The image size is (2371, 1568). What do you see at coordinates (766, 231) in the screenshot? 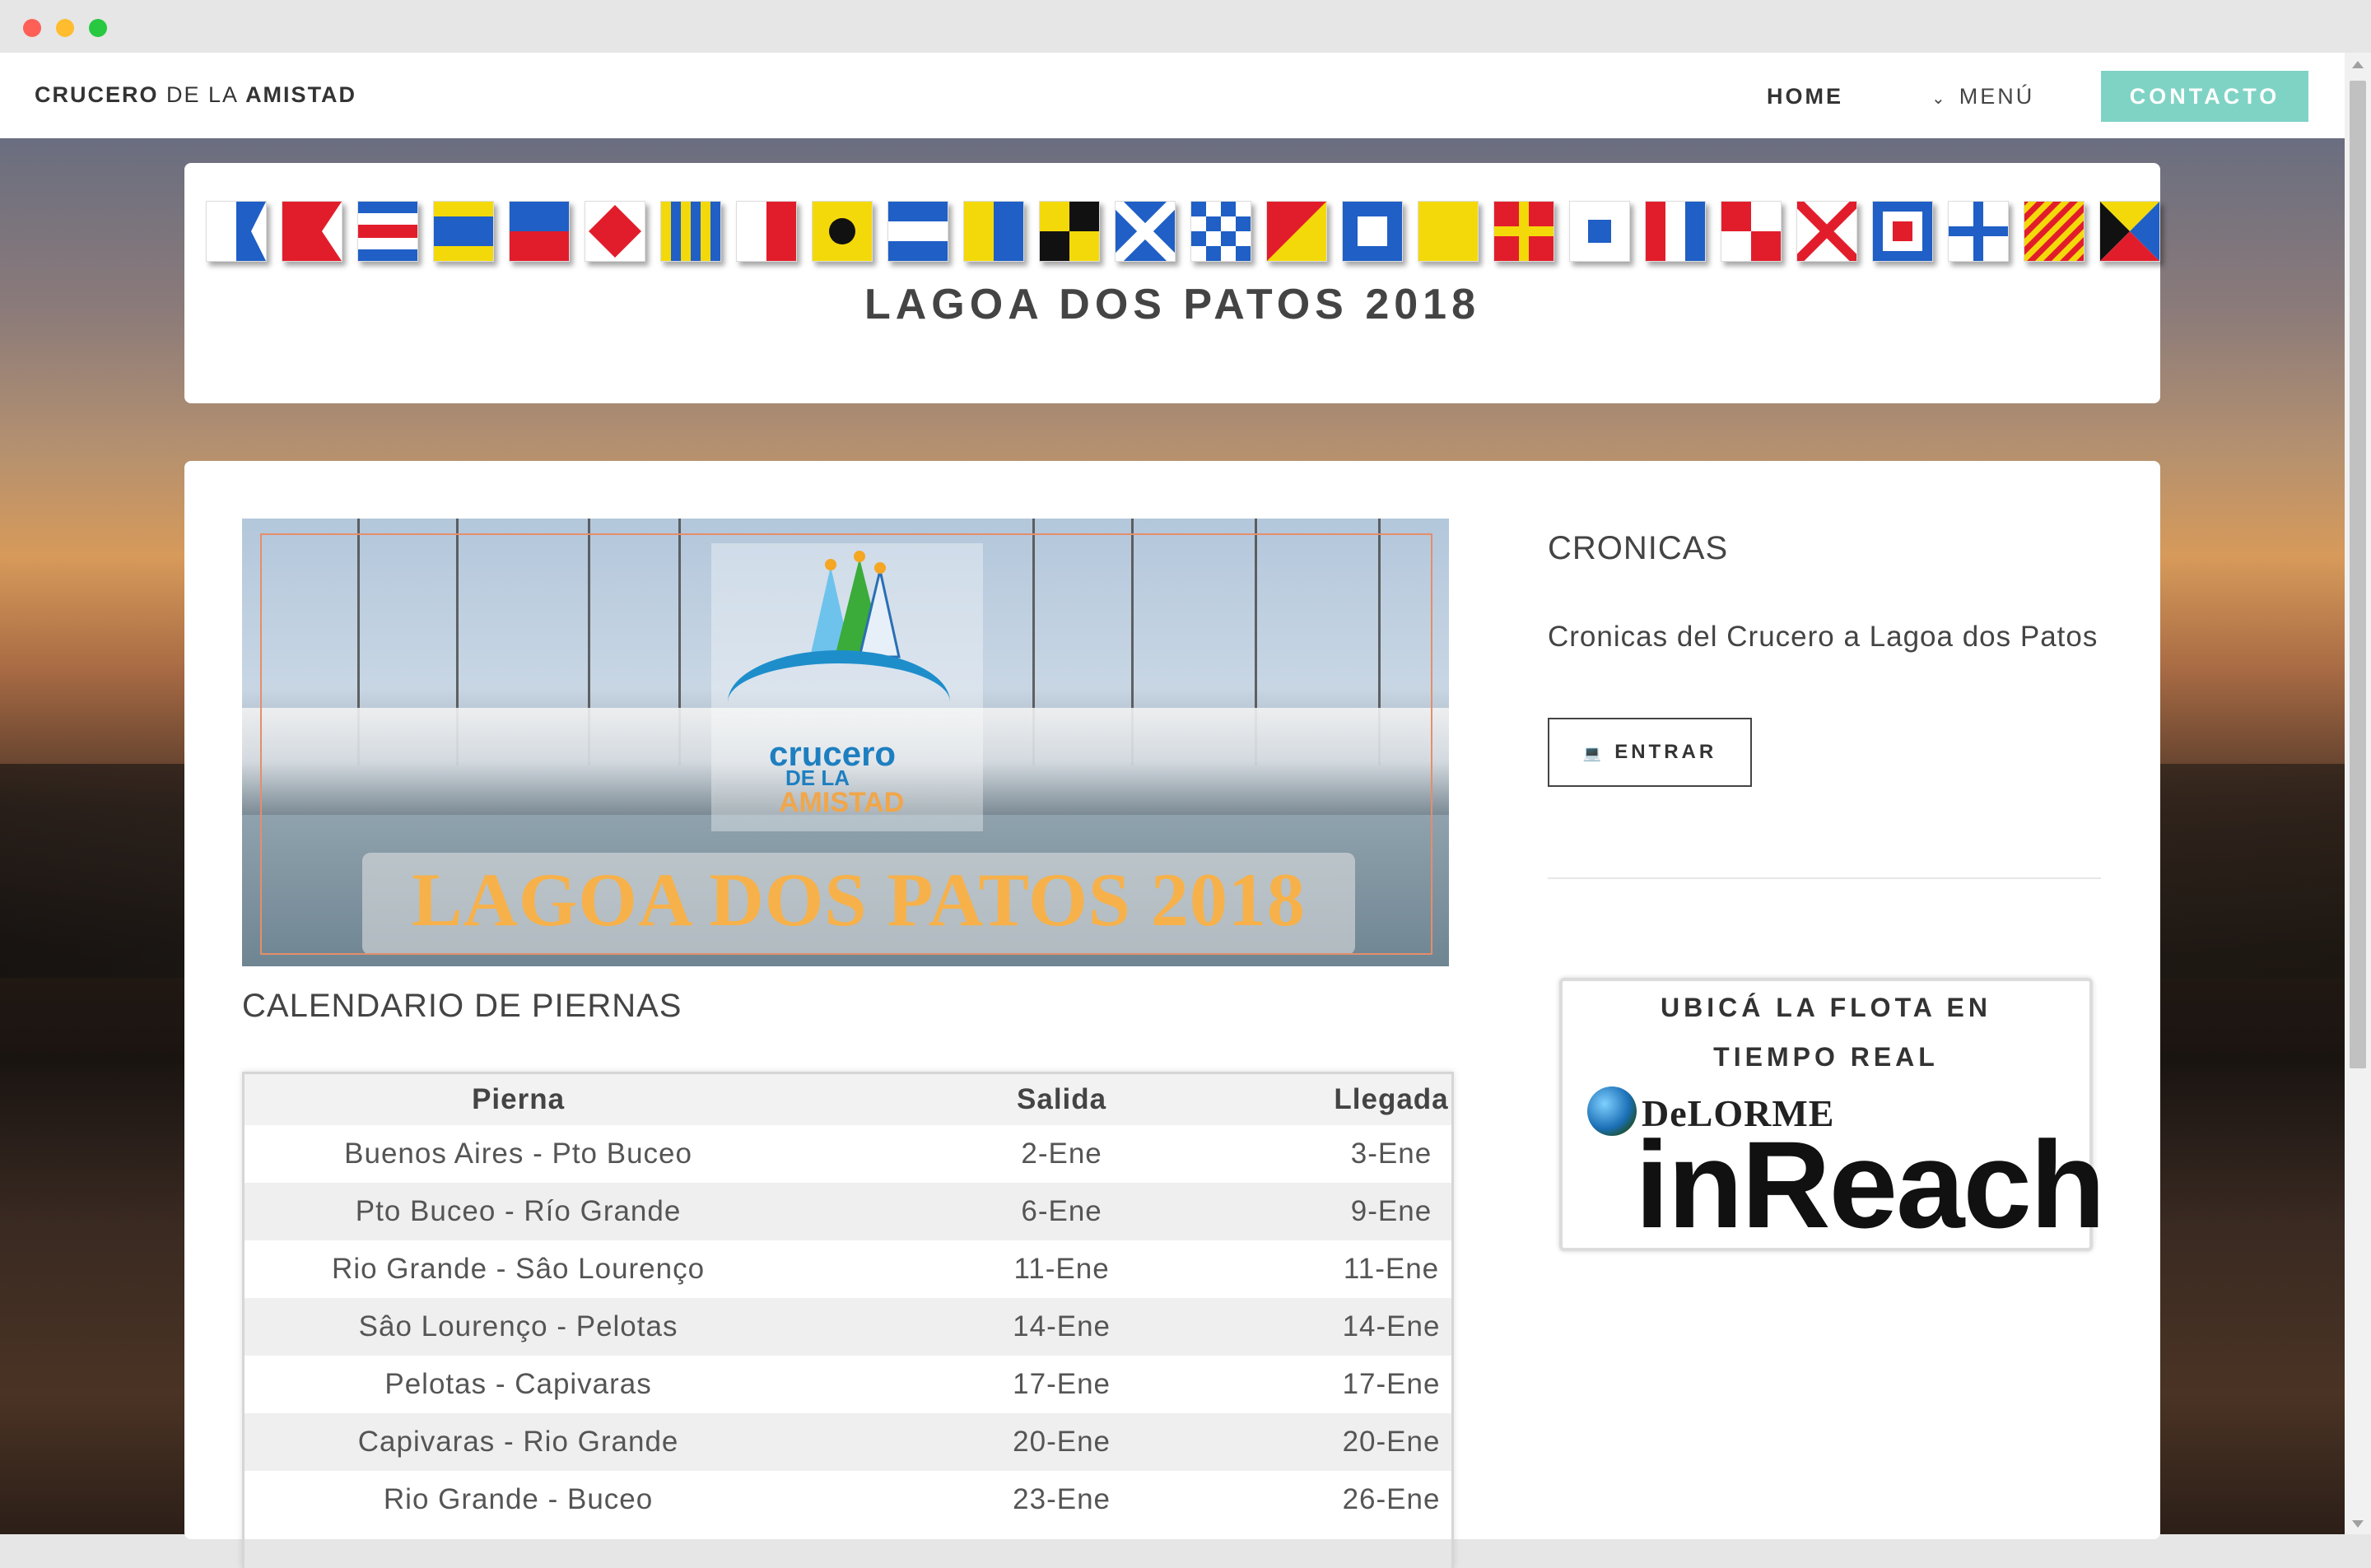
I see `signal-flag-h-icon` at bounding box center [766, 231].